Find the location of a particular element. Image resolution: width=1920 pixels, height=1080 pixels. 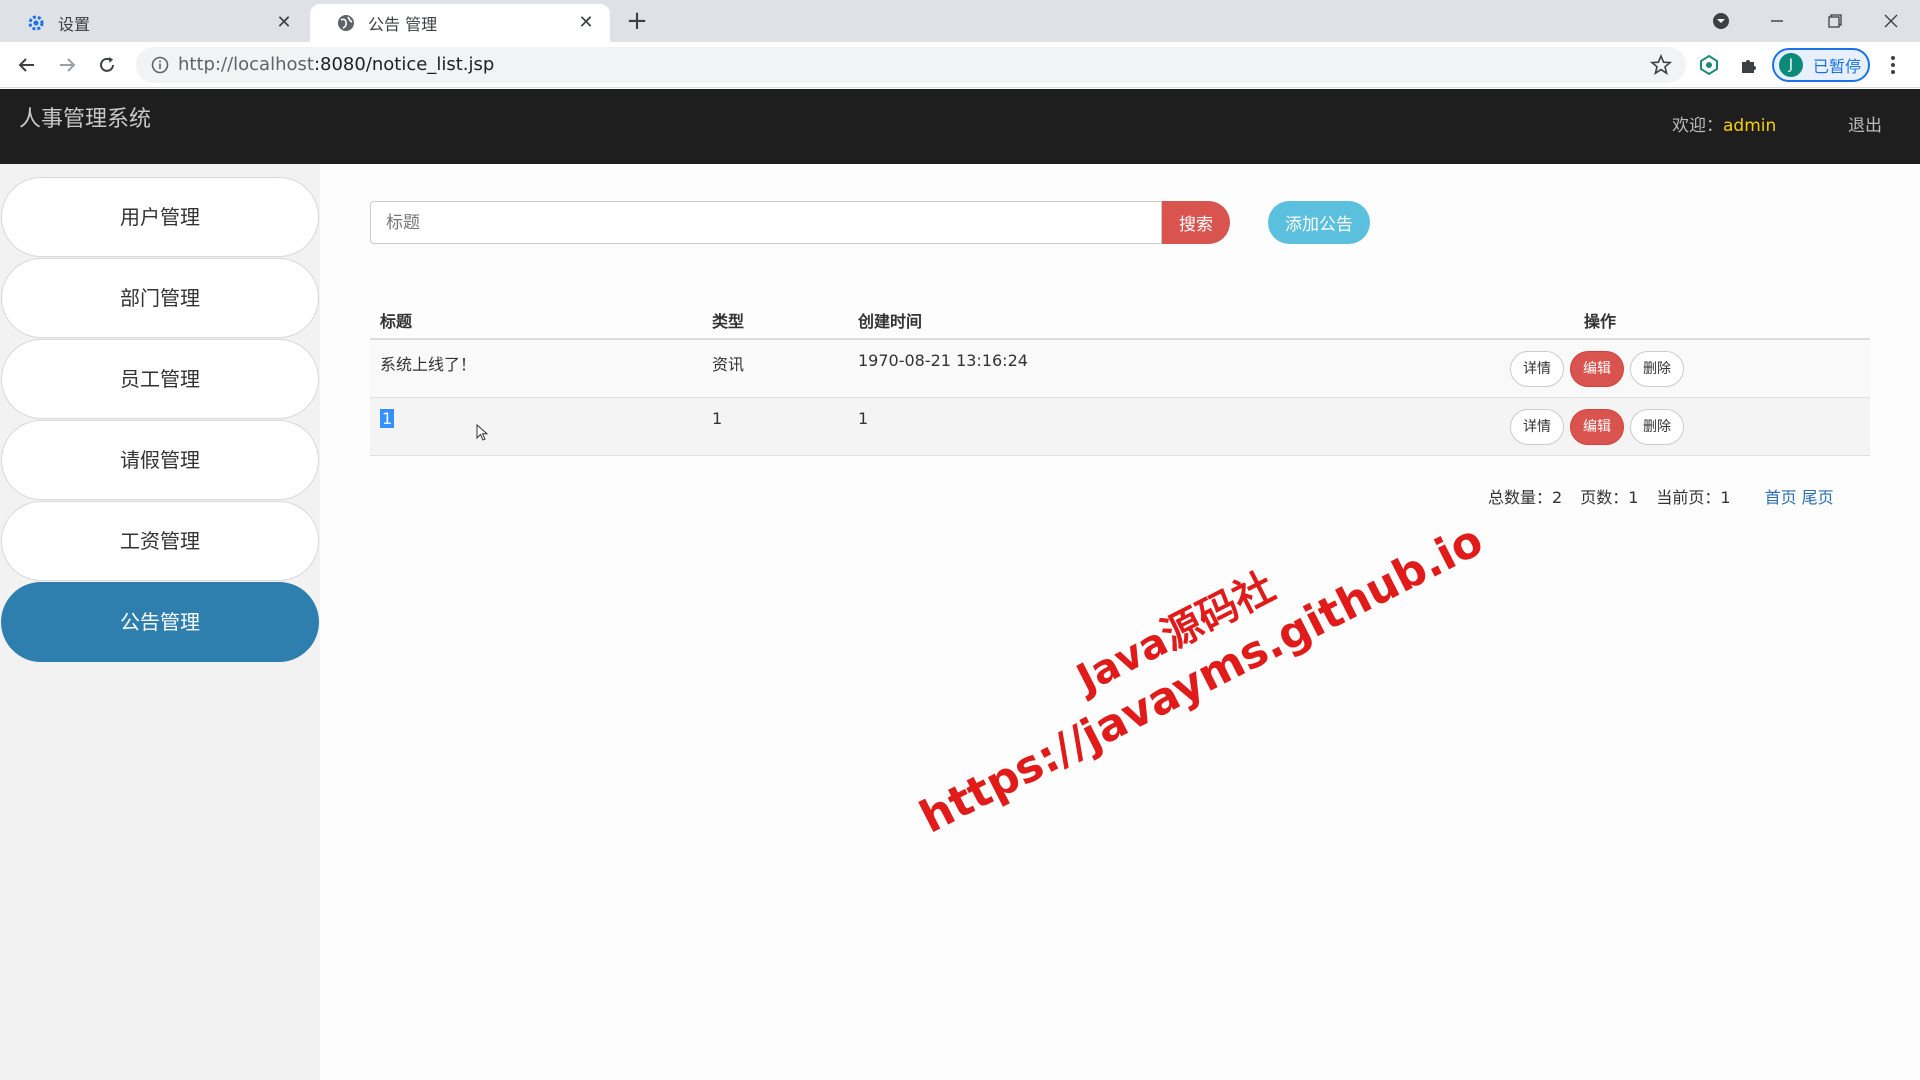

cell-type: 资讯 is located at coordinates (728, 364).